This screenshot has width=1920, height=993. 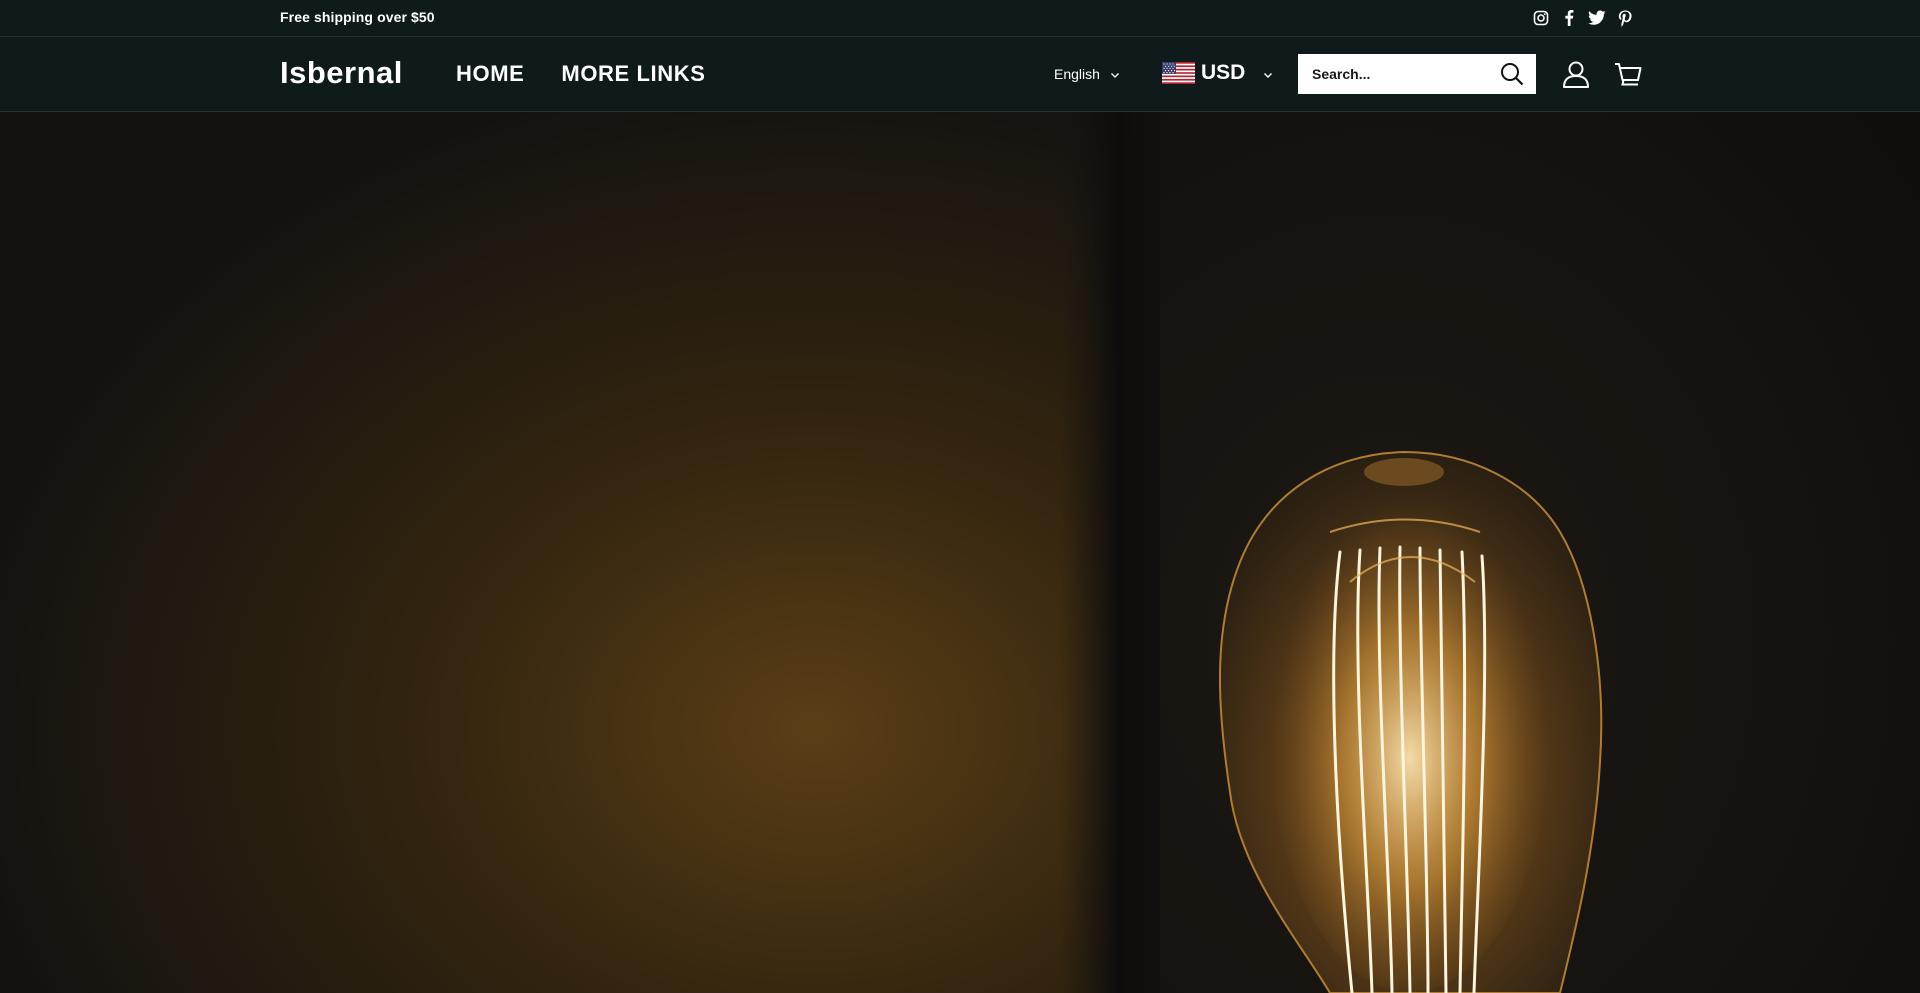 What do you see at coordinates (1583, 18) in the screenshot?
I see `social-links` at bounding box center [1583, 18].